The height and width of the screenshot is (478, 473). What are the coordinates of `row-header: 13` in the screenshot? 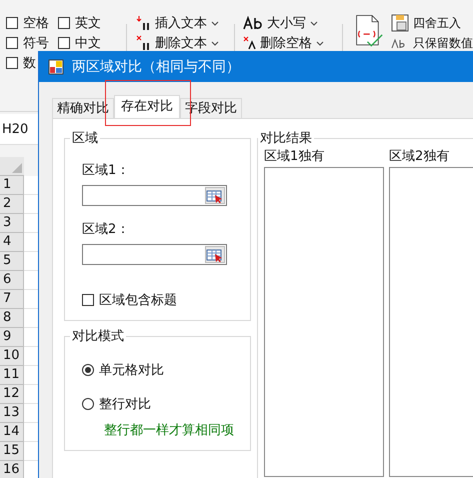 It's located at (12, 413).